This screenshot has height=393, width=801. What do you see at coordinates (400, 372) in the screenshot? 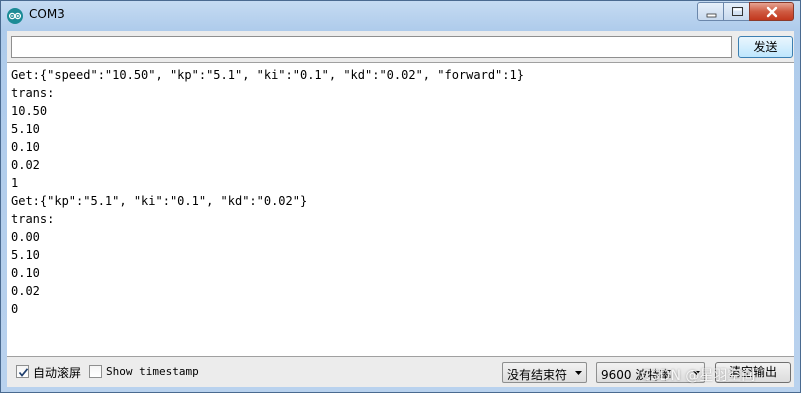
I see `footer-bar: 自动滚屏 Show timestamp 没有结束符 9600 波特率 清空输出` at bounding box center [400, 372].